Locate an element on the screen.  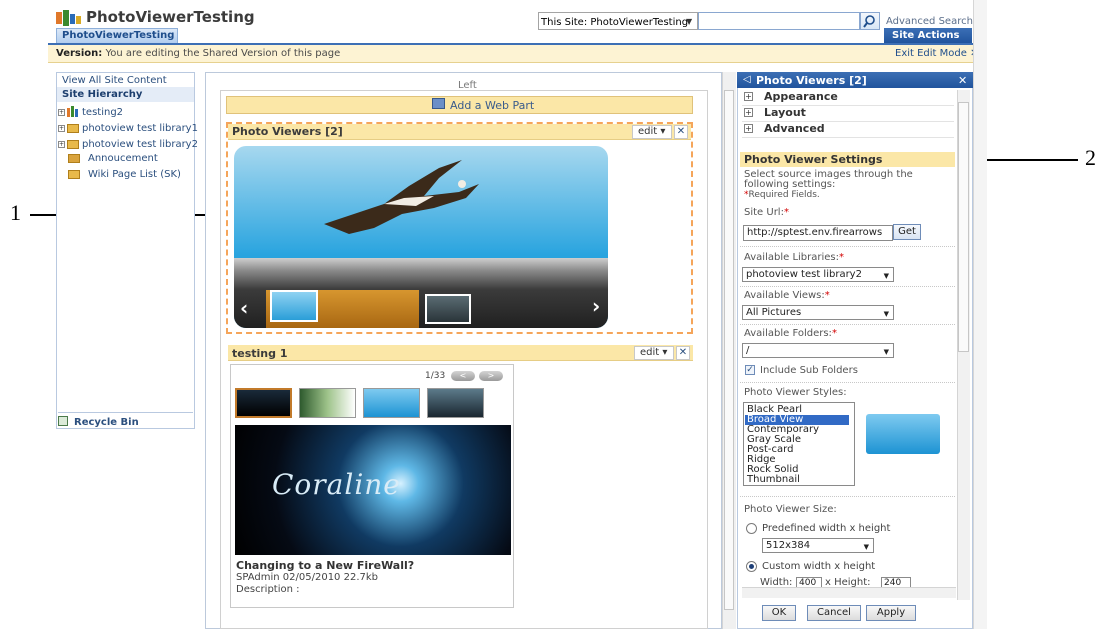
site-icon is located at coordinates (73, 111).